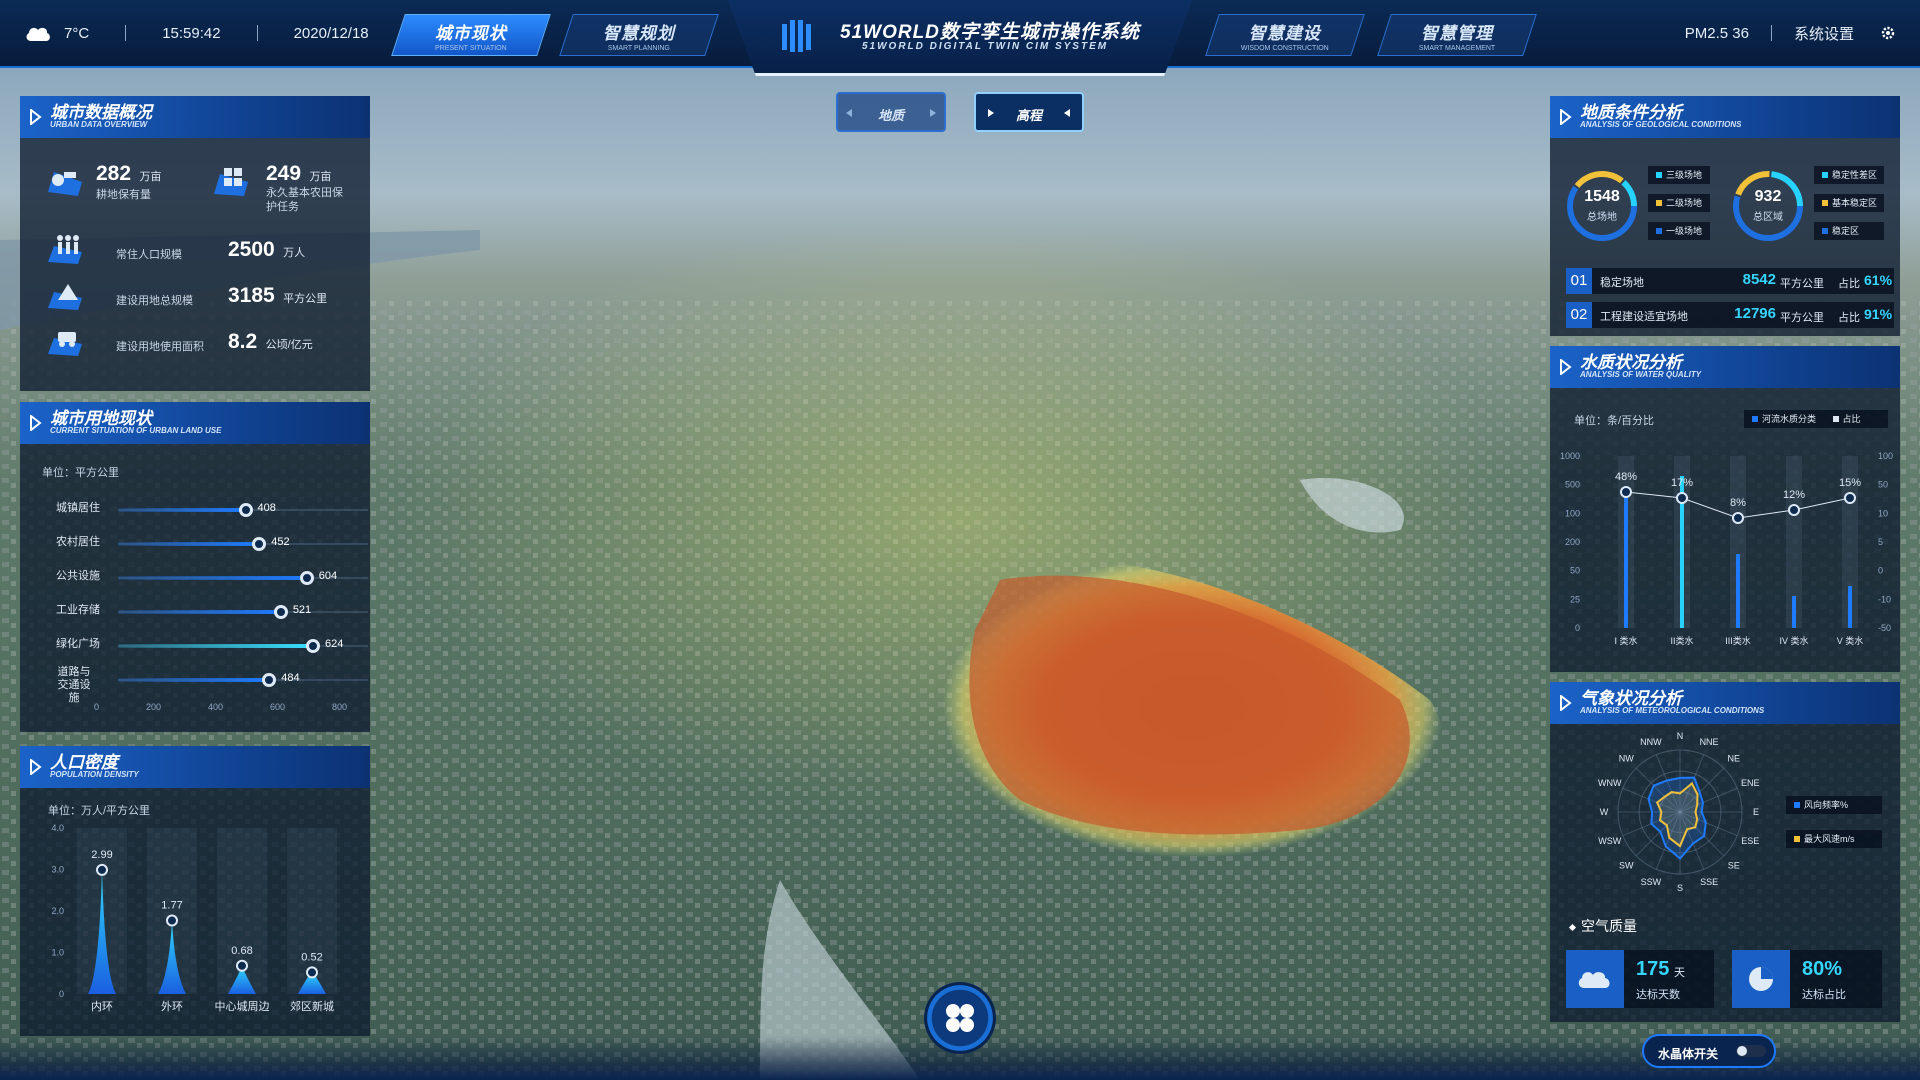 This screenshot has height=1080, width=1920. What do you see at coordinates (1572, 485) in the screenshot?
I see `left-tick-label: 500` at bounding box center [1572, 485].